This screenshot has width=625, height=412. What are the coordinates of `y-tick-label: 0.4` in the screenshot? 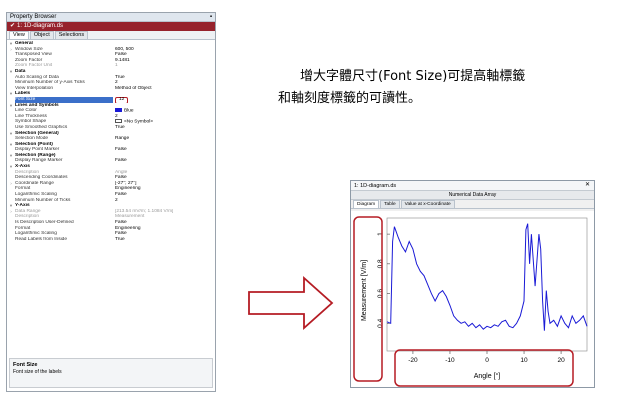 It's located at (380, 322).